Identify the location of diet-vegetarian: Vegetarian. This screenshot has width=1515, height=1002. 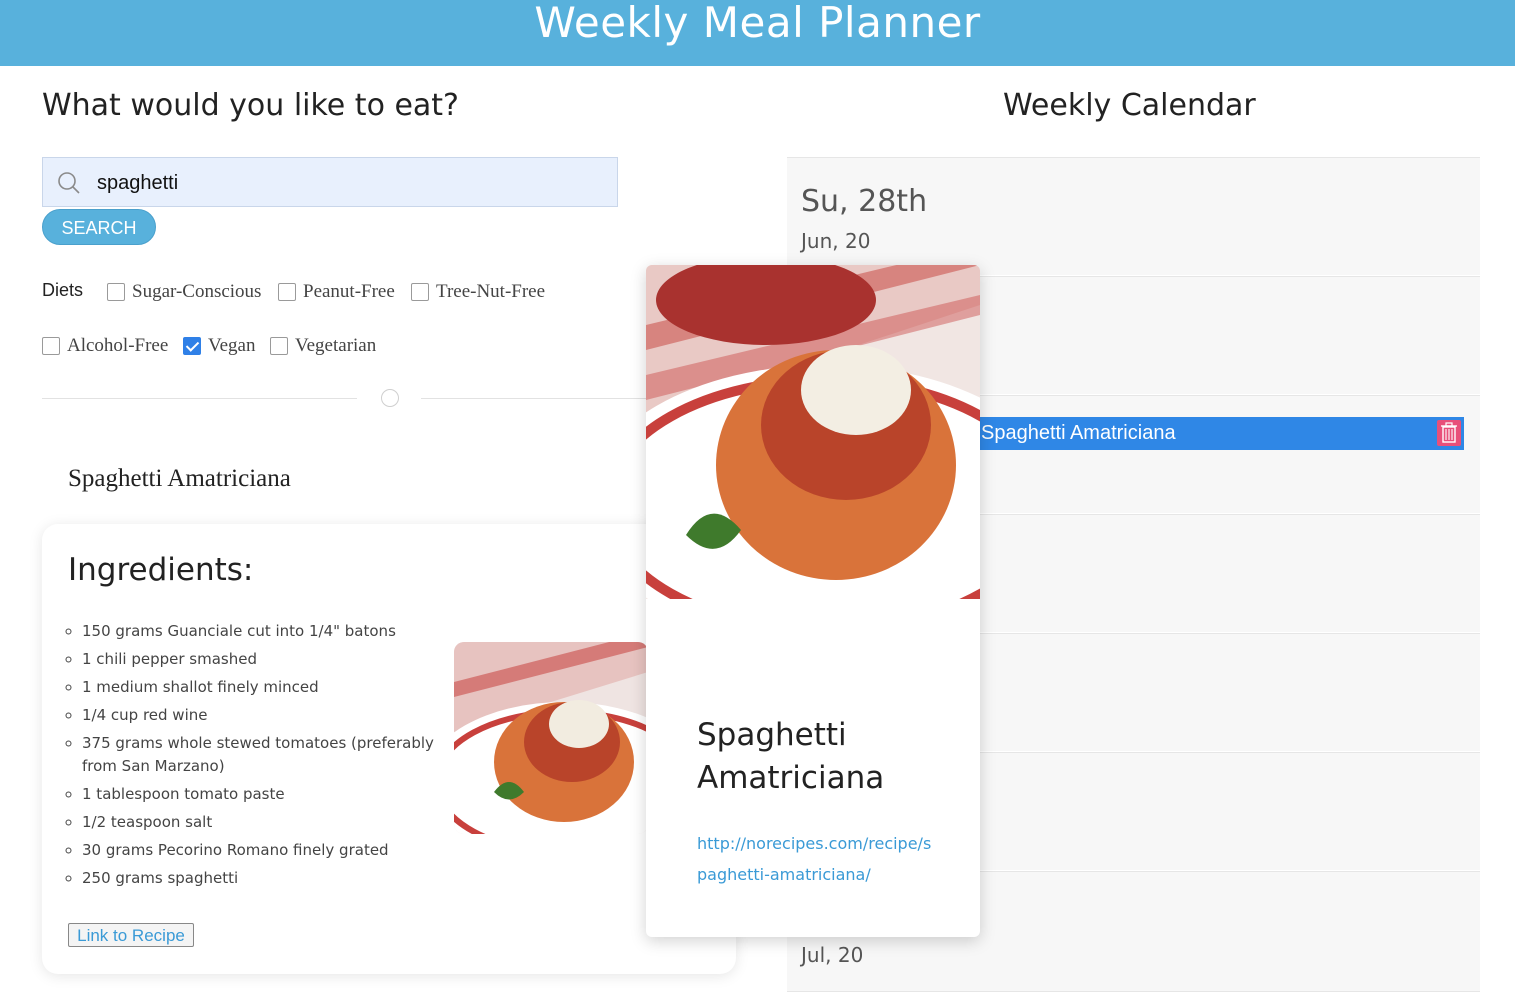
(323, 346).